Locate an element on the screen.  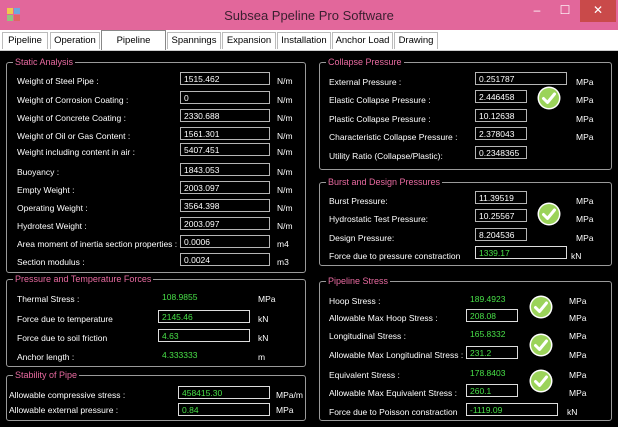
tab-expansion: Expansion is located at coordinates (249, 40).